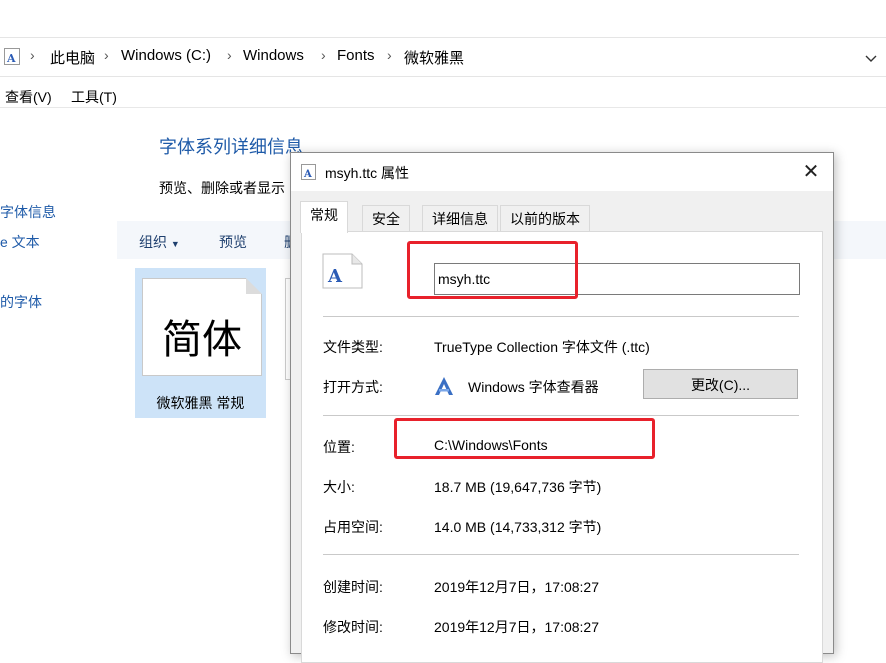  I want to click on created-value: 2019年12月7日，17:08:27, so click(516, 587).